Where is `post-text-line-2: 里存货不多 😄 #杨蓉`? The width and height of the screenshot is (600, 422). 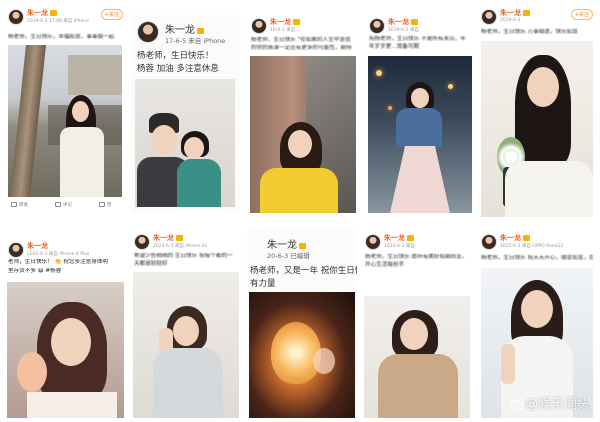
post-text-line-2: 里存货不多 😄 #杨蓉 is located at coordinates (35, 271).